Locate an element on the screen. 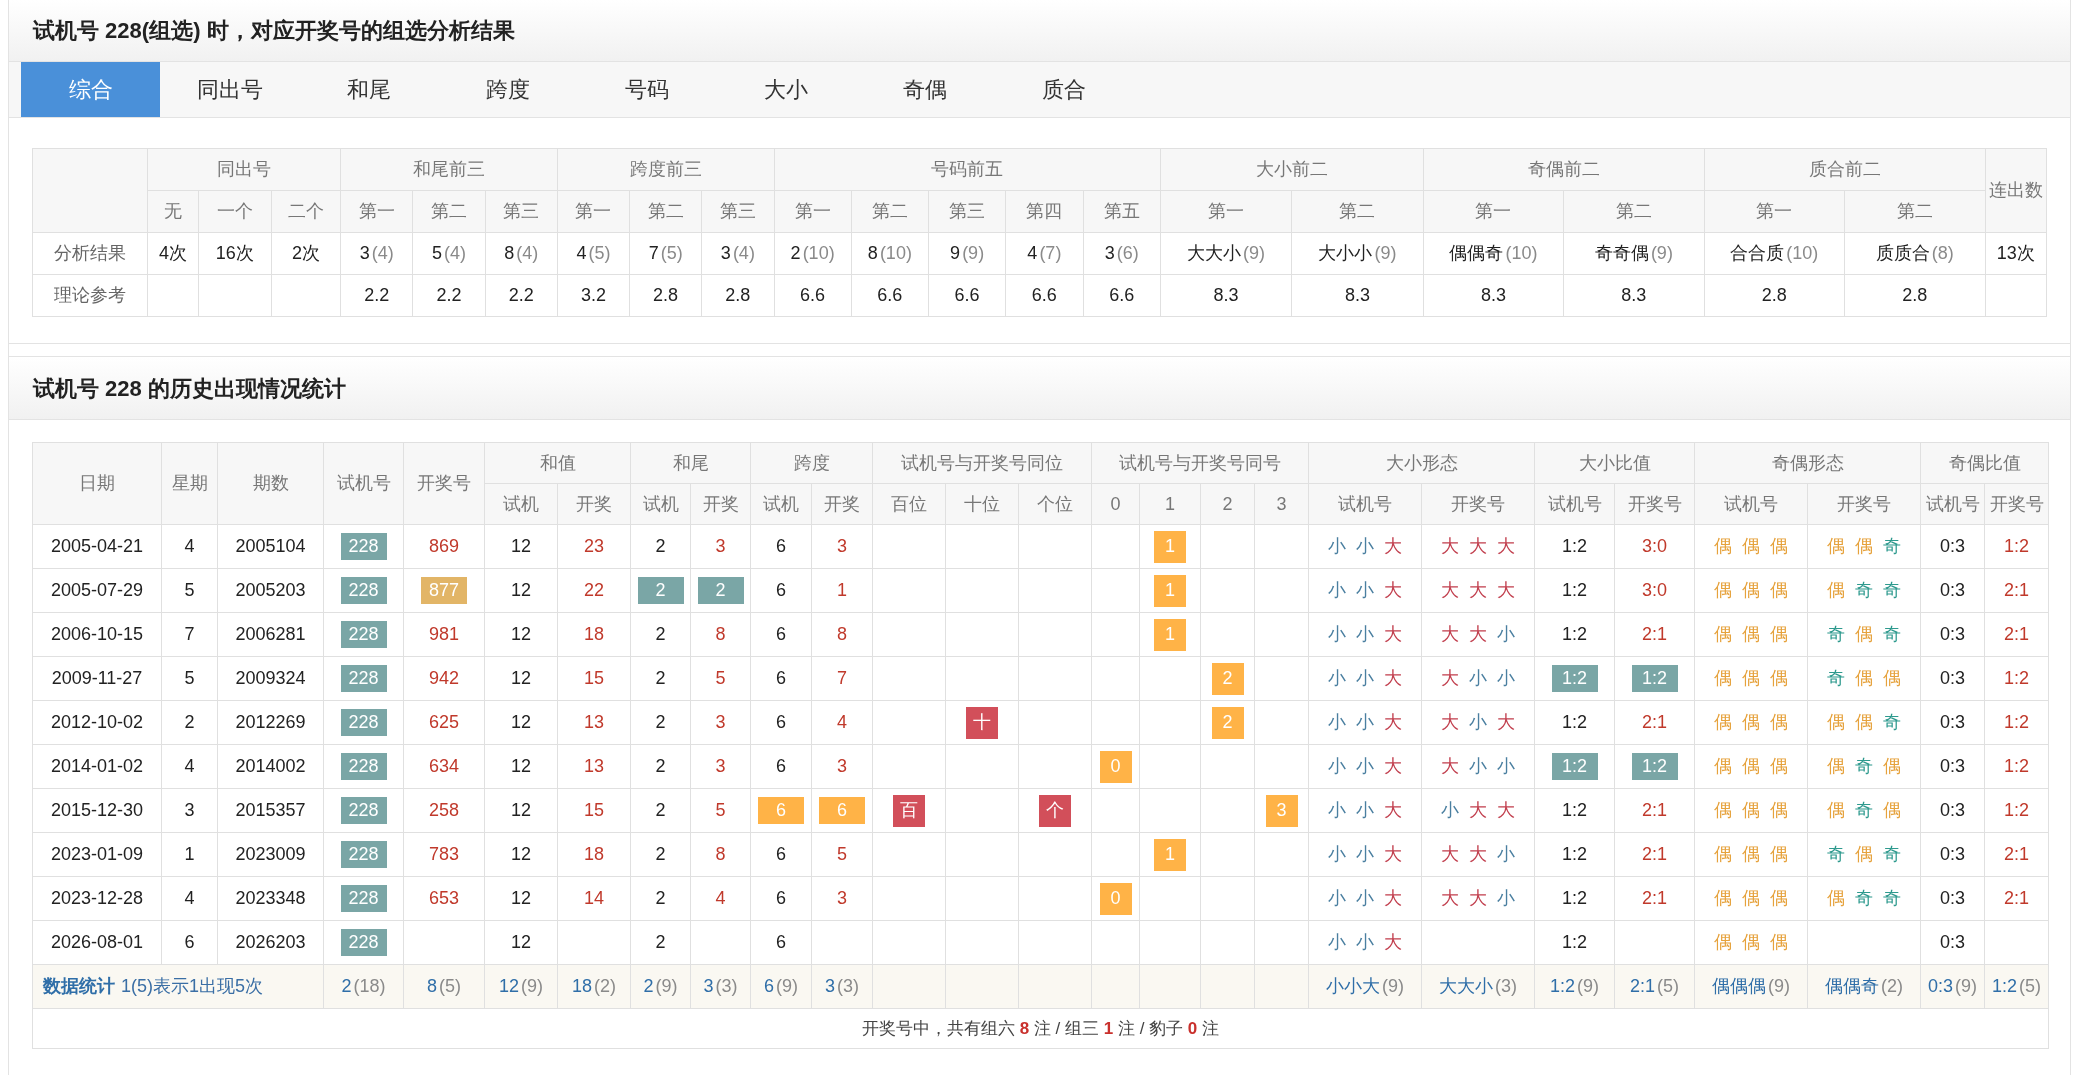 The height and width of the screenshot is (1075, 2079). tab: 大小 is located at coordinates (785, 89).